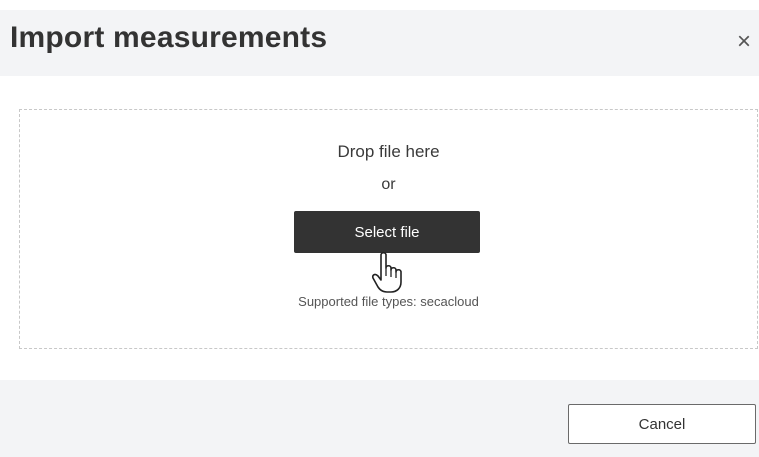  I want to click on select-file-button: Select file, so click(387, 232).